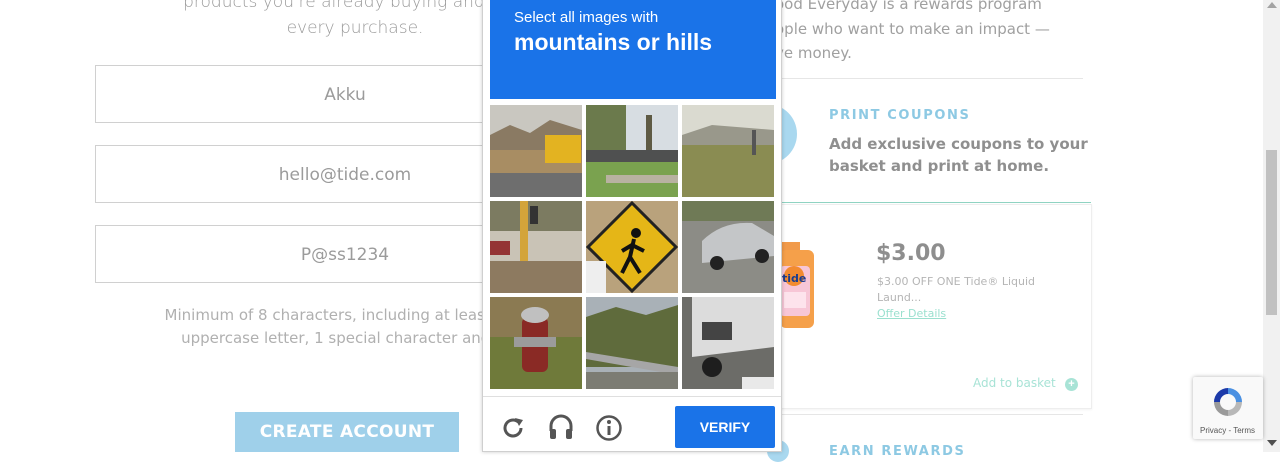 This screenshot has height=462, width=1280. What do you see at coordinates (911, 253) in the screenshot?
I see `coupon-price: $3.00` at bounding box center [911, 253].